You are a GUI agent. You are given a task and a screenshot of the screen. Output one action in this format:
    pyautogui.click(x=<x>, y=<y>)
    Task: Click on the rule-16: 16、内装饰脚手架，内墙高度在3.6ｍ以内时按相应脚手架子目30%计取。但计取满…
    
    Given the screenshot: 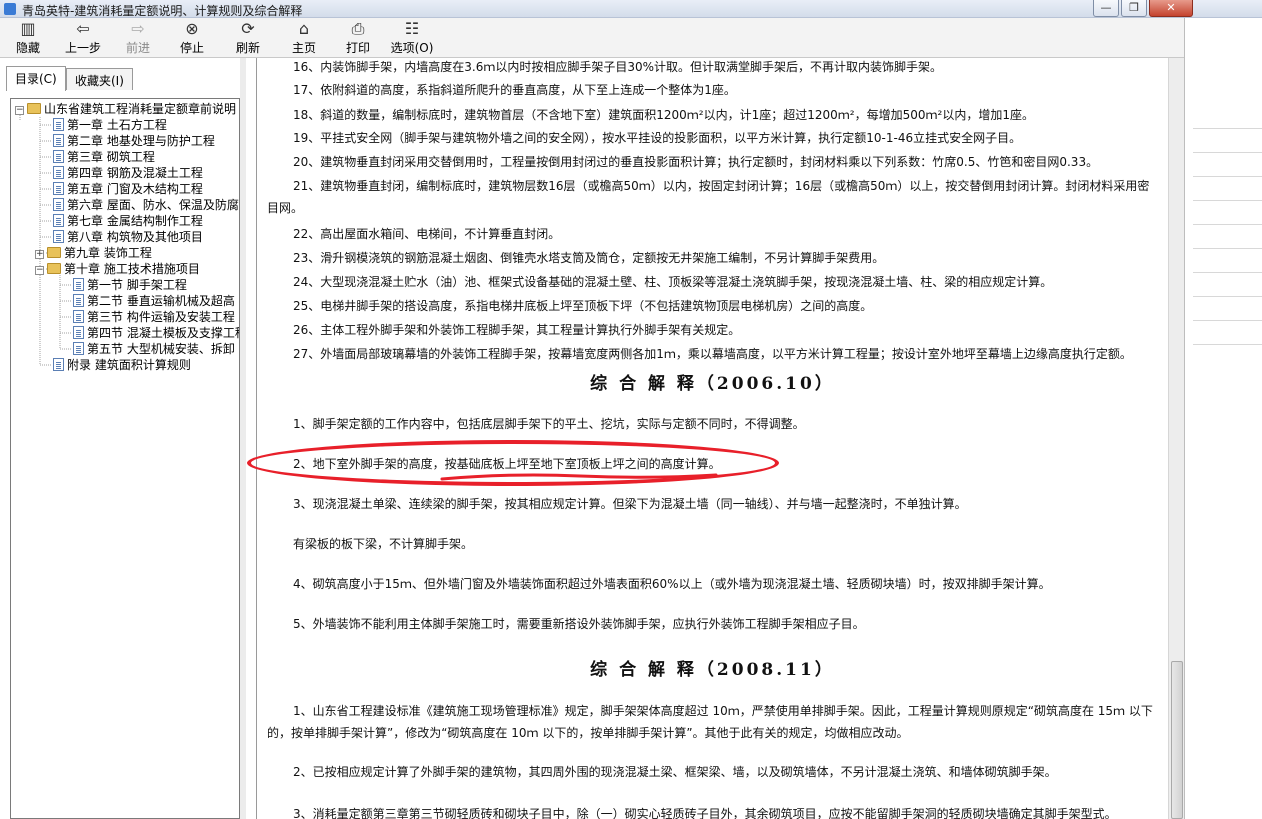 What is the action you would take?
    pyautogui.click(x=618, y=67)
    